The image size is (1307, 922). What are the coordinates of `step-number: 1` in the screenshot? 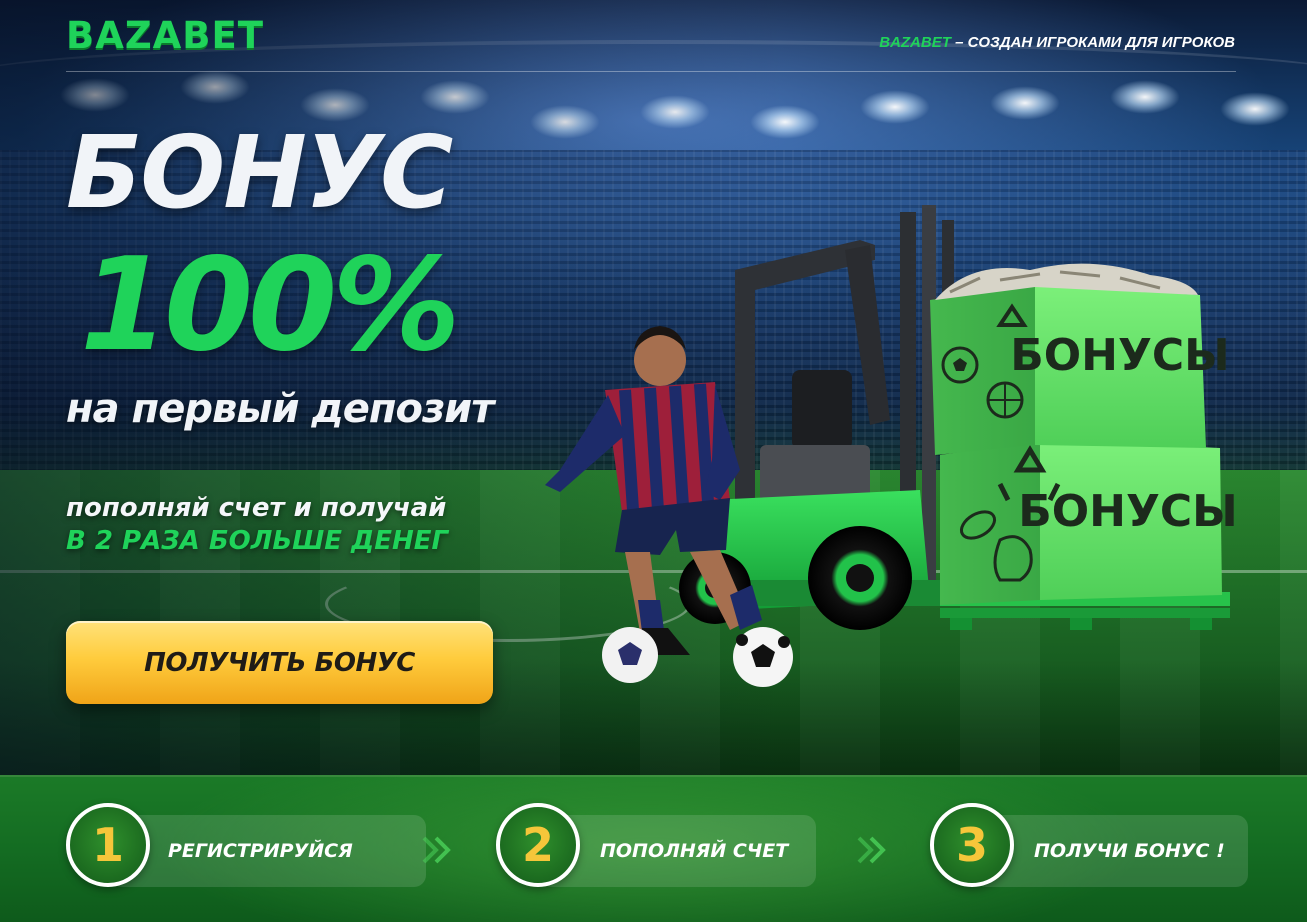 It's located at (107, 845).